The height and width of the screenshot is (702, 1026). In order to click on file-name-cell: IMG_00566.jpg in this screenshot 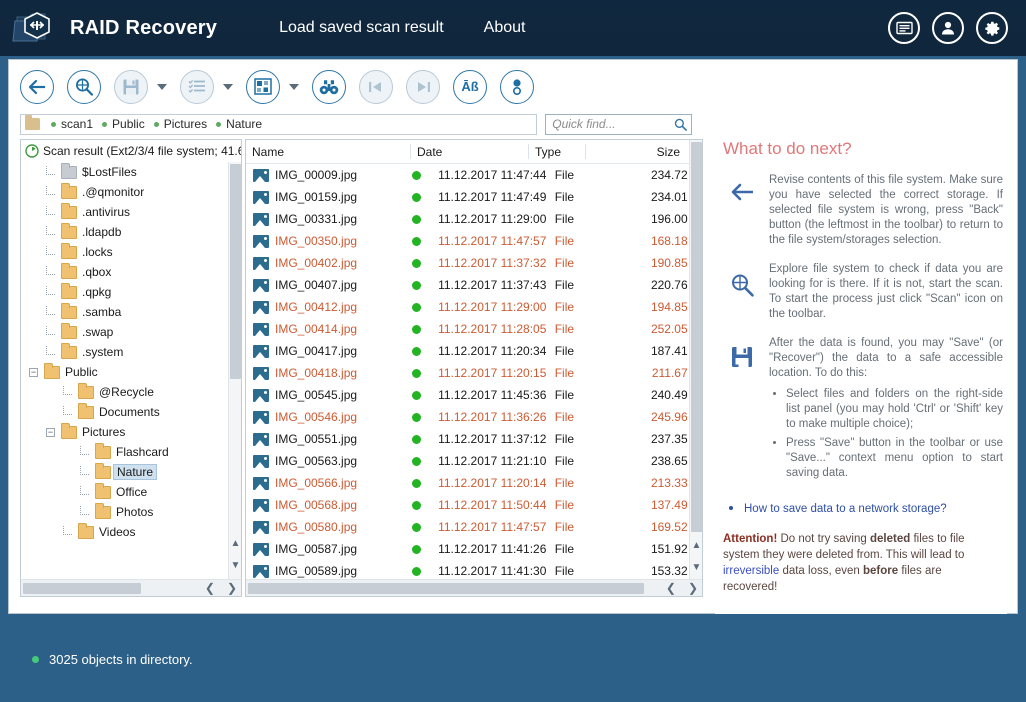, I will do `click(316, 483)`.